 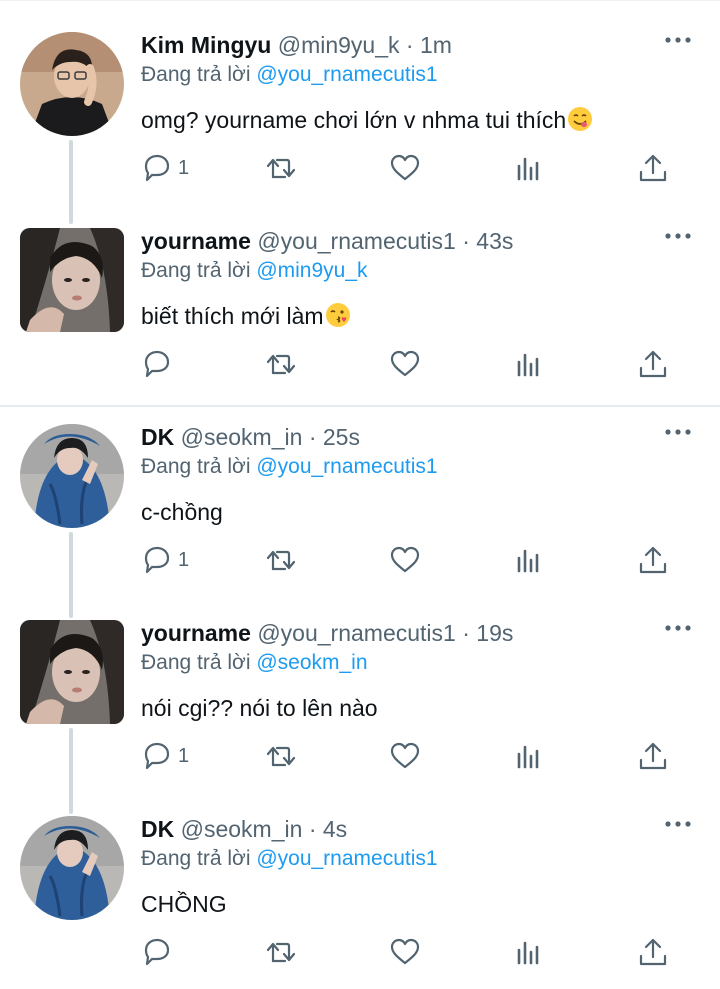 I want to click on tweet-body: nói cgi?? nói to lên nào, so click(x=259, y=708).